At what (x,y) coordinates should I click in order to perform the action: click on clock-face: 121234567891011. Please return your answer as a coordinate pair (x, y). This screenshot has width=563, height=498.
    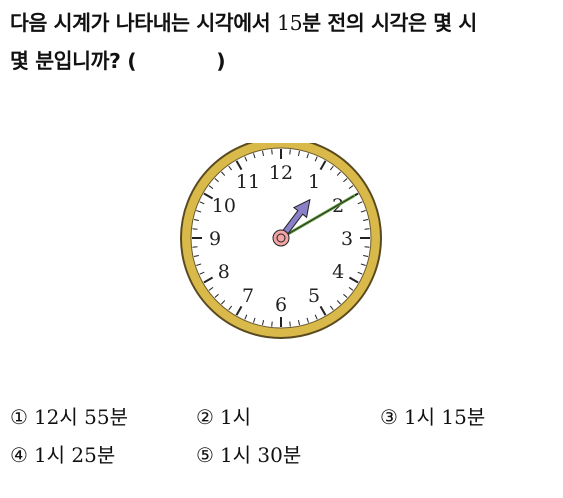
    Looking at the image, I should click on (281, 241).